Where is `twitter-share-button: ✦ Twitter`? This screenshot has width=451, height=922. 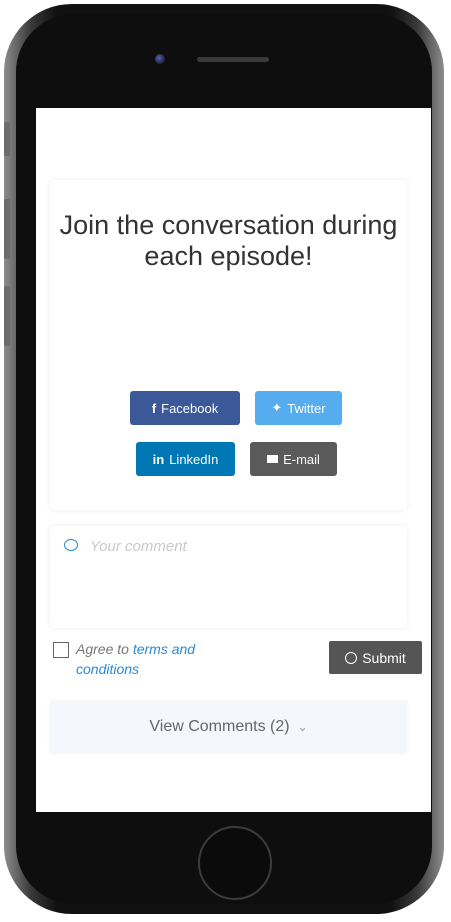
twitter-share-button: ✦ Twitter is located at coordinates (298, 408).